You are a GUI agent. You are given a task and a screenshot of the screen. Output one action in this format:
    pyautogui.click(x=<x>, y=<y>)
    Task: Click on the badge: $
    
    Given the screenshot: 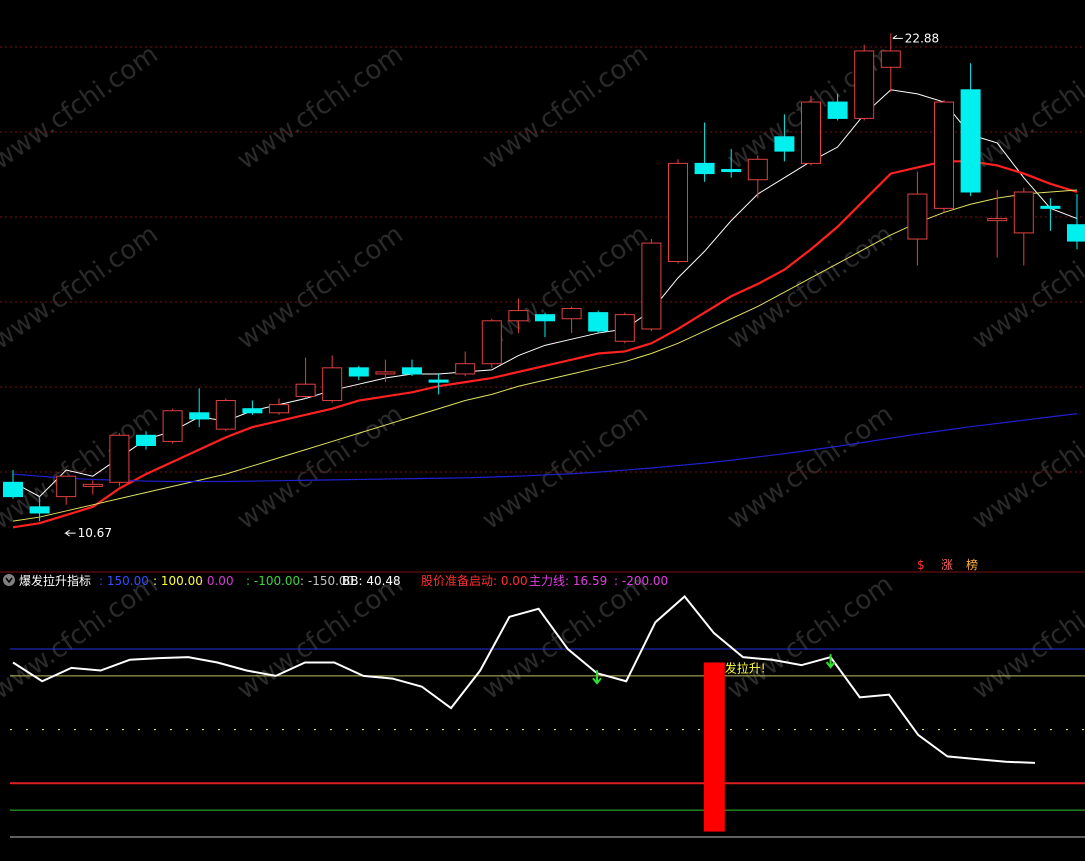 What is the action you would take?
    pyautogui.click(x=921, y=565)
    